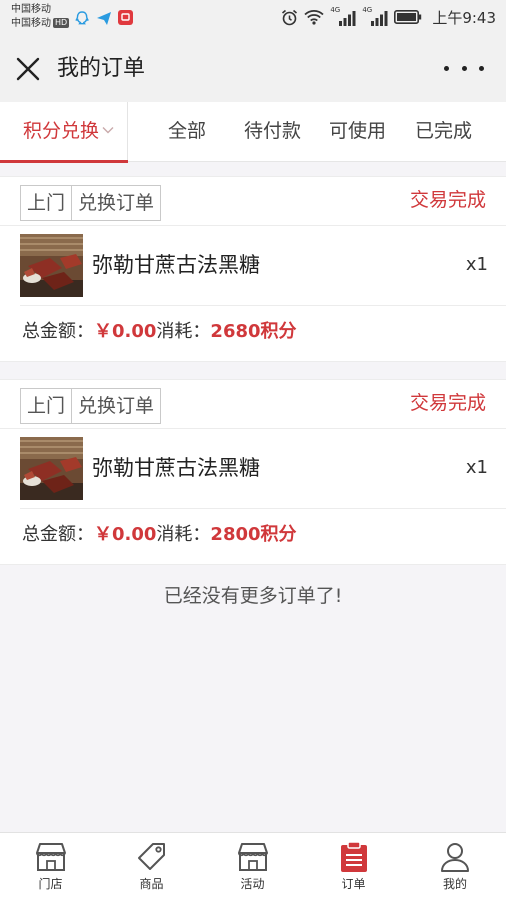 This screenshot has width=506, height=900. What do you see at coordinates (408, 17) in the screenshot?
I see `battery-icon` at bounding box center [408, 17].